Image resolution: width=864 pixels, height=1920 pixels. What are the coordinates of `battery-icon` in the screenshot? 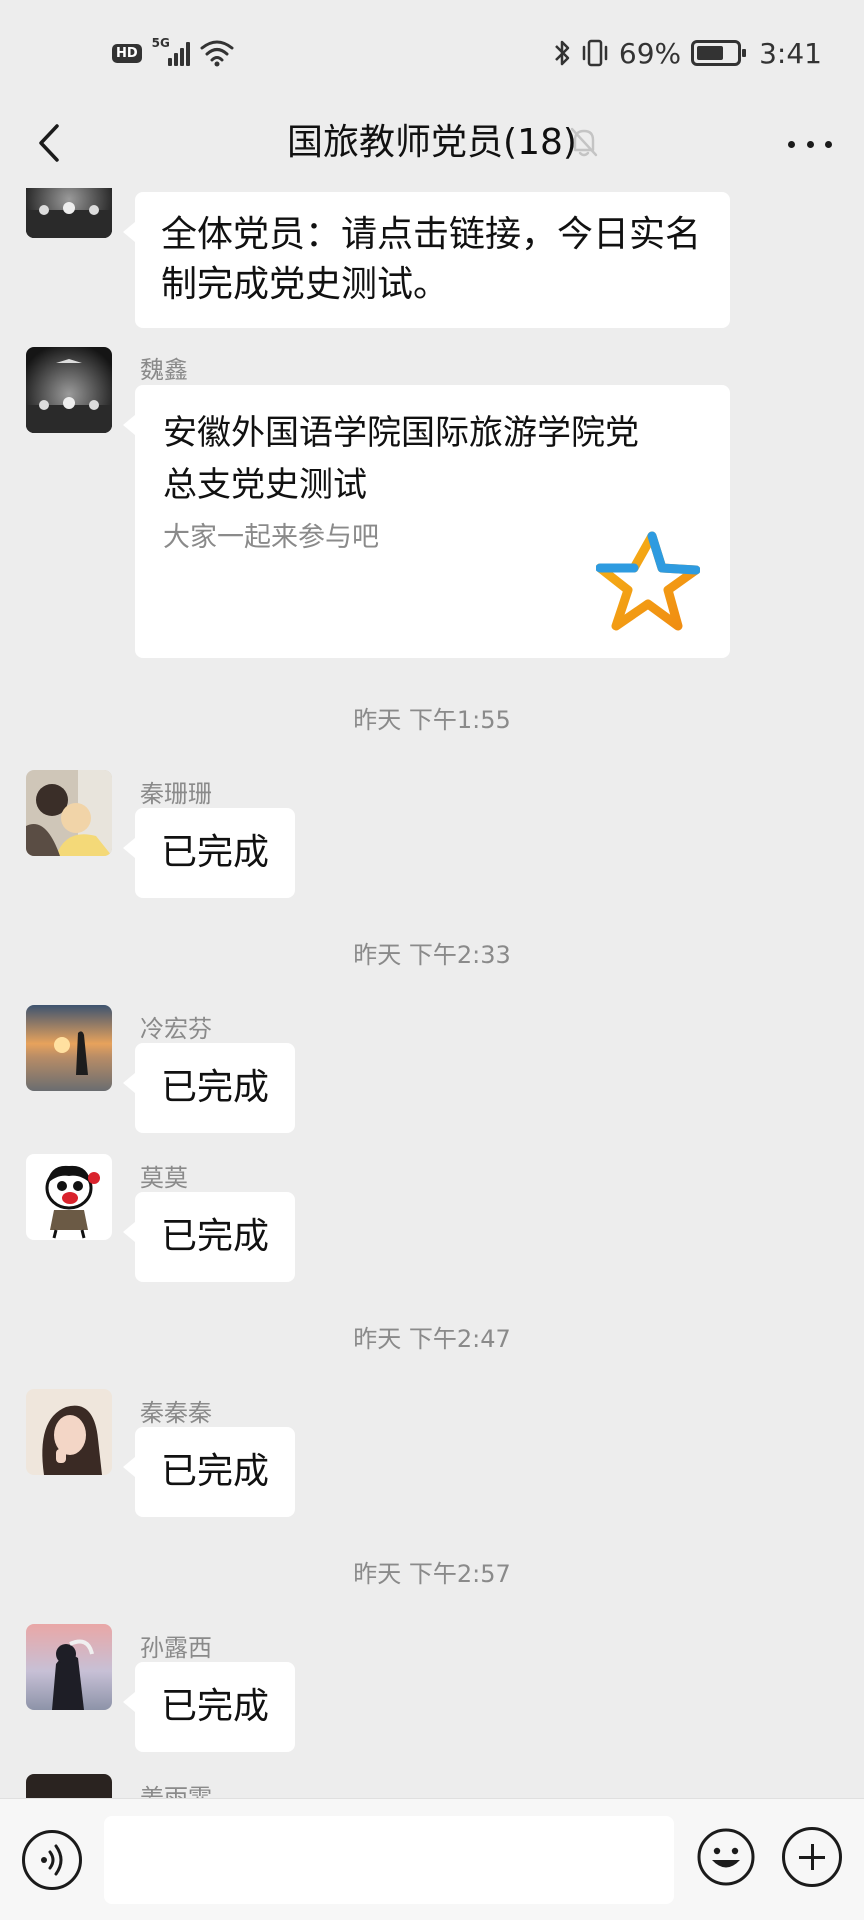 It's located at (719, 53).